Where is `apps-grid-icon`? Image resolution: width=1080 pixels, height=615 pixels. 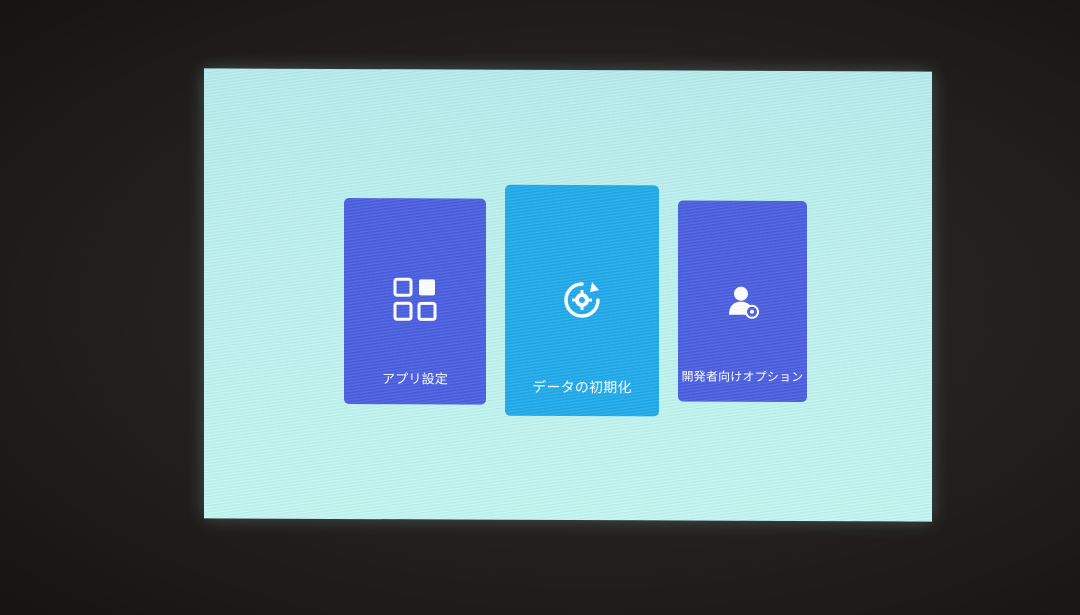 apps-grid-icon is located at coordinates (415, 301).